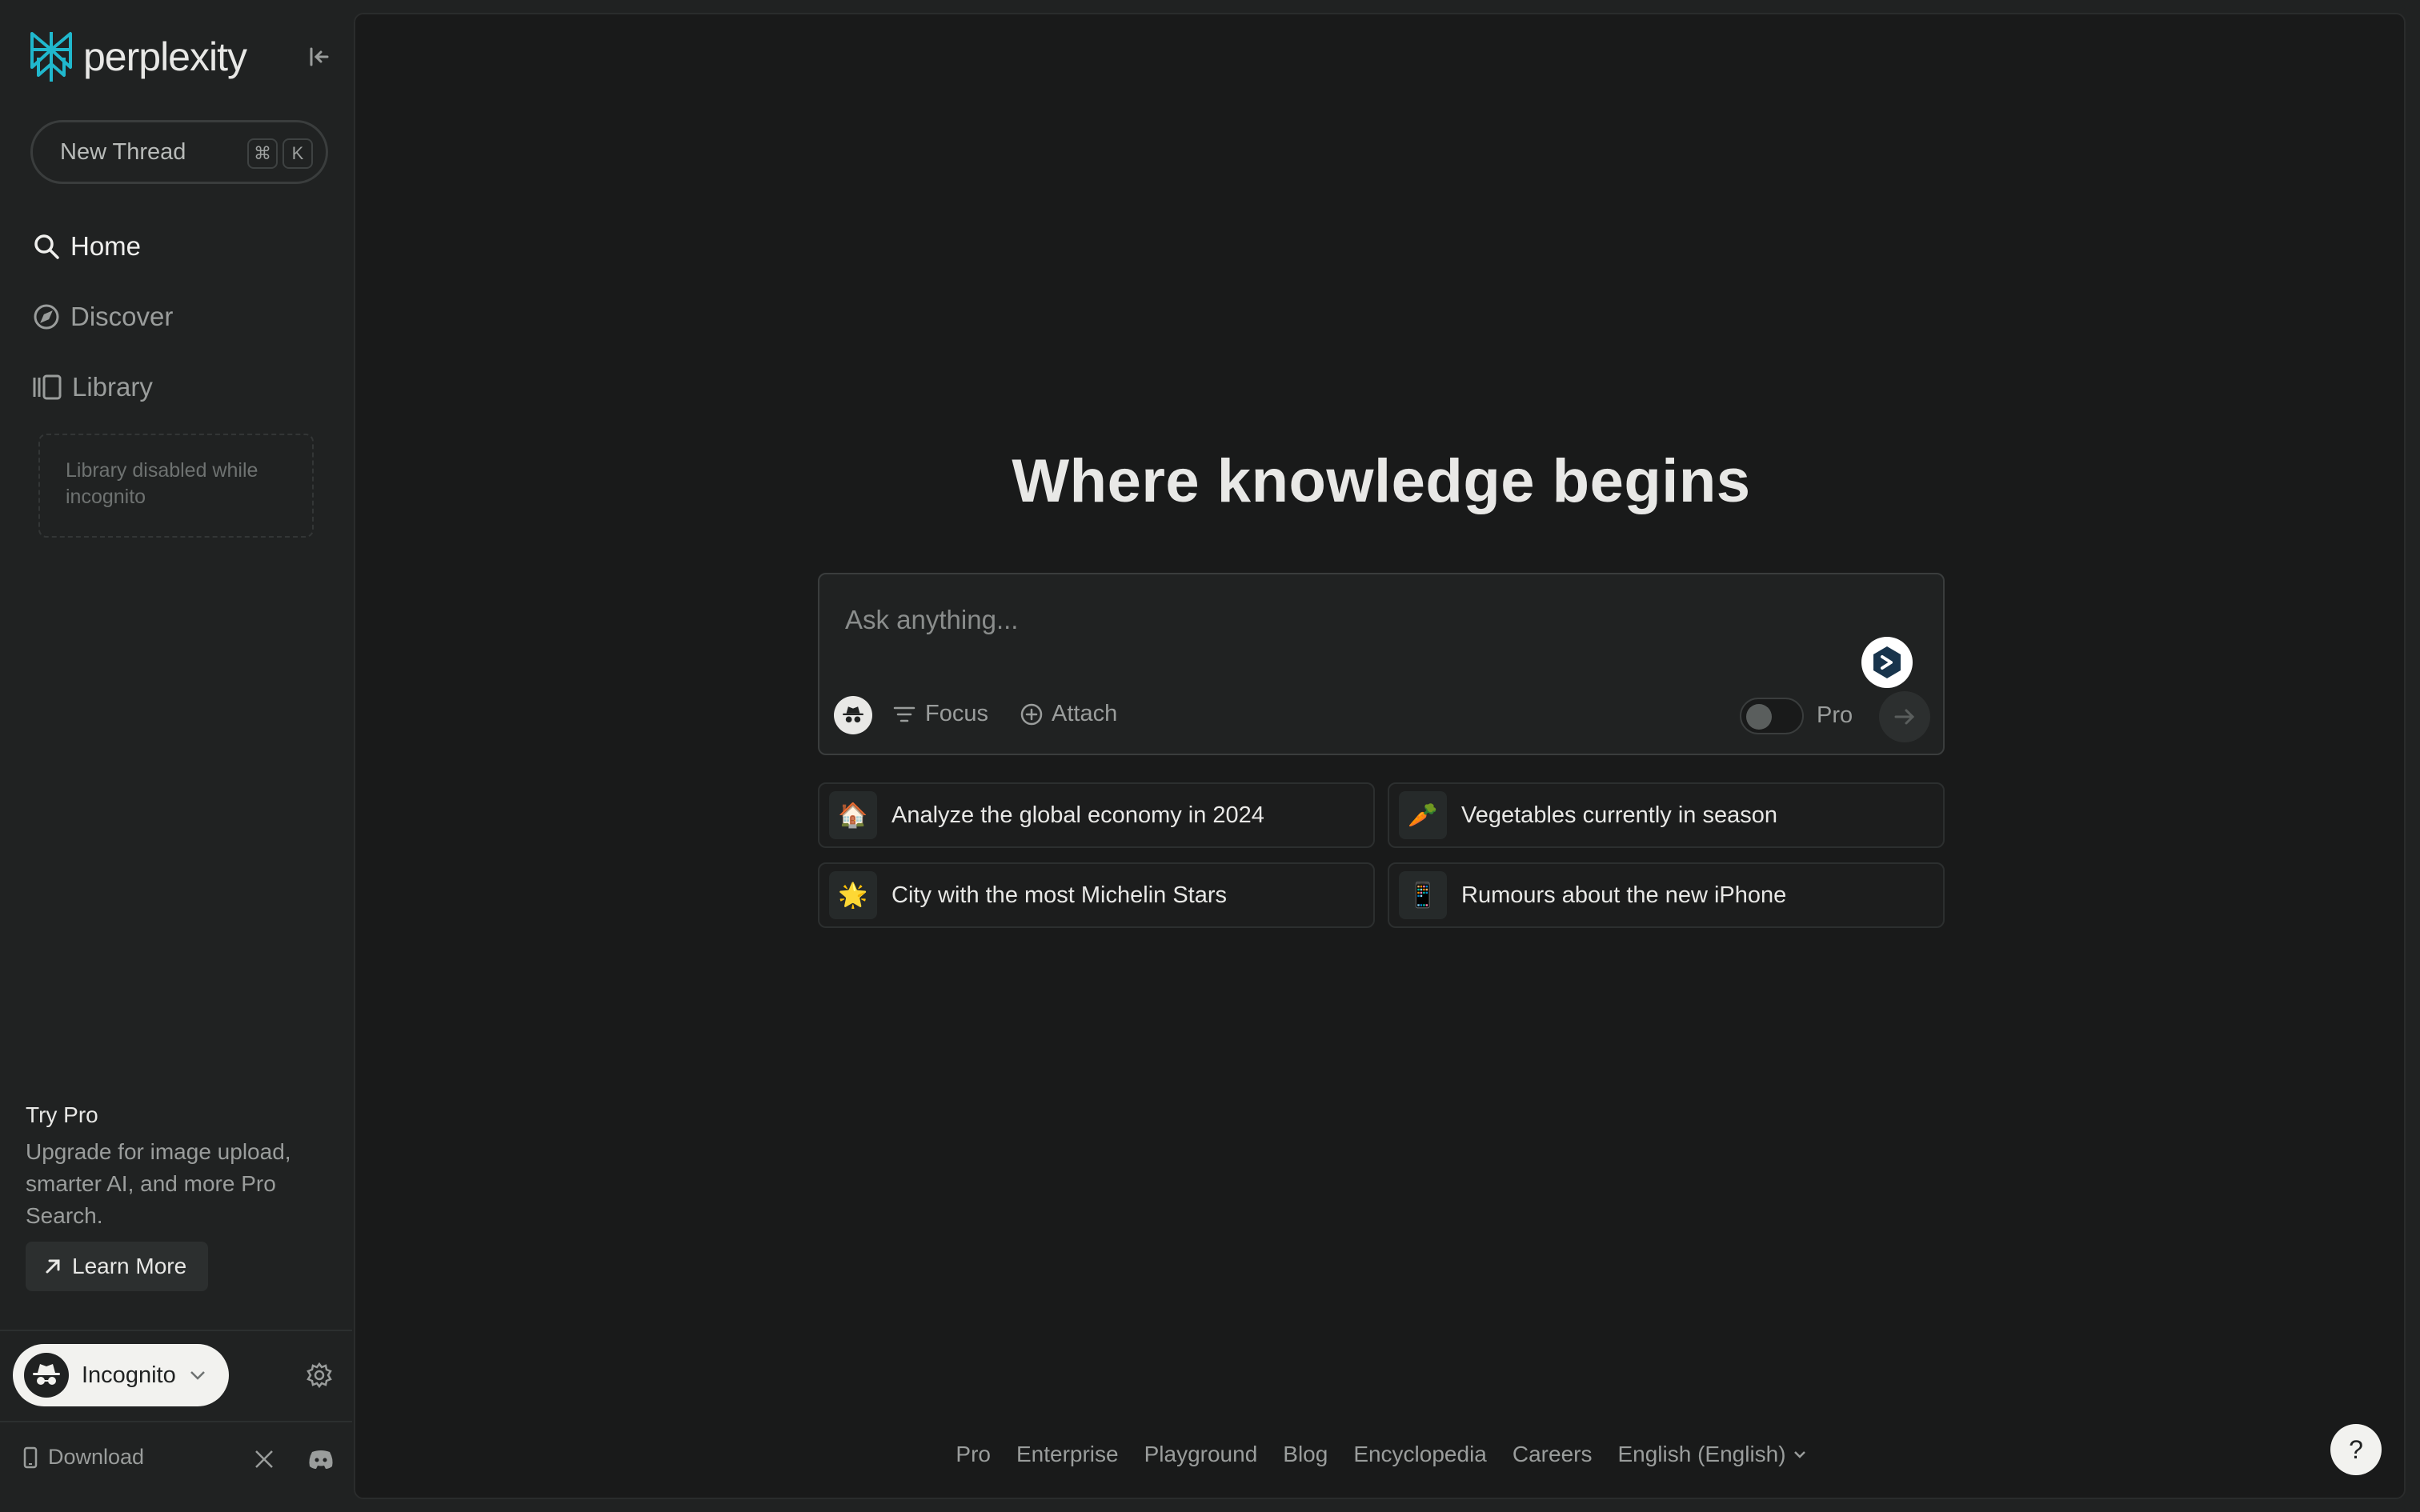  I want to click on shortcut-k-key: K, so click(297, 153).